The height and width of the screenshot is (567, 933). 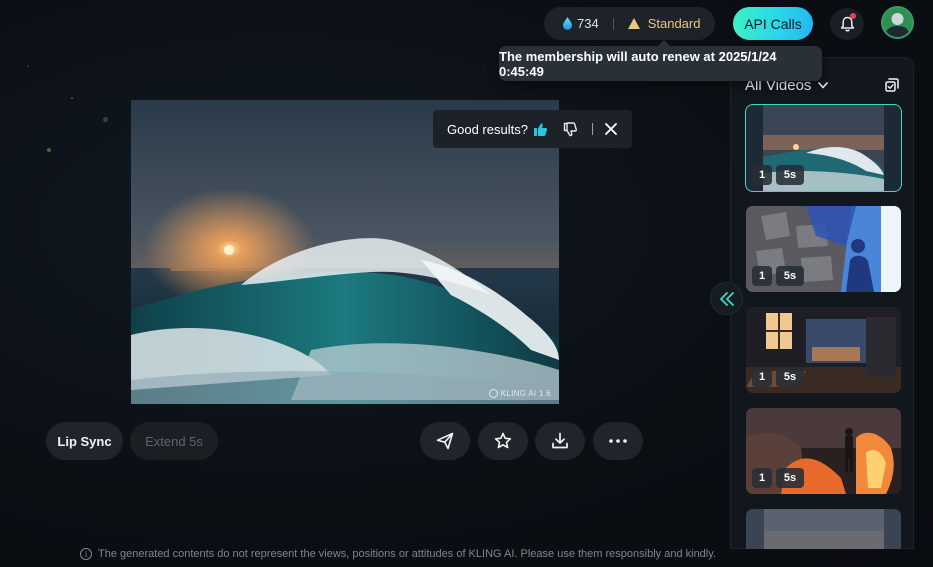 I want to click on thumbs-up-icon, so click(x=540, y=129).